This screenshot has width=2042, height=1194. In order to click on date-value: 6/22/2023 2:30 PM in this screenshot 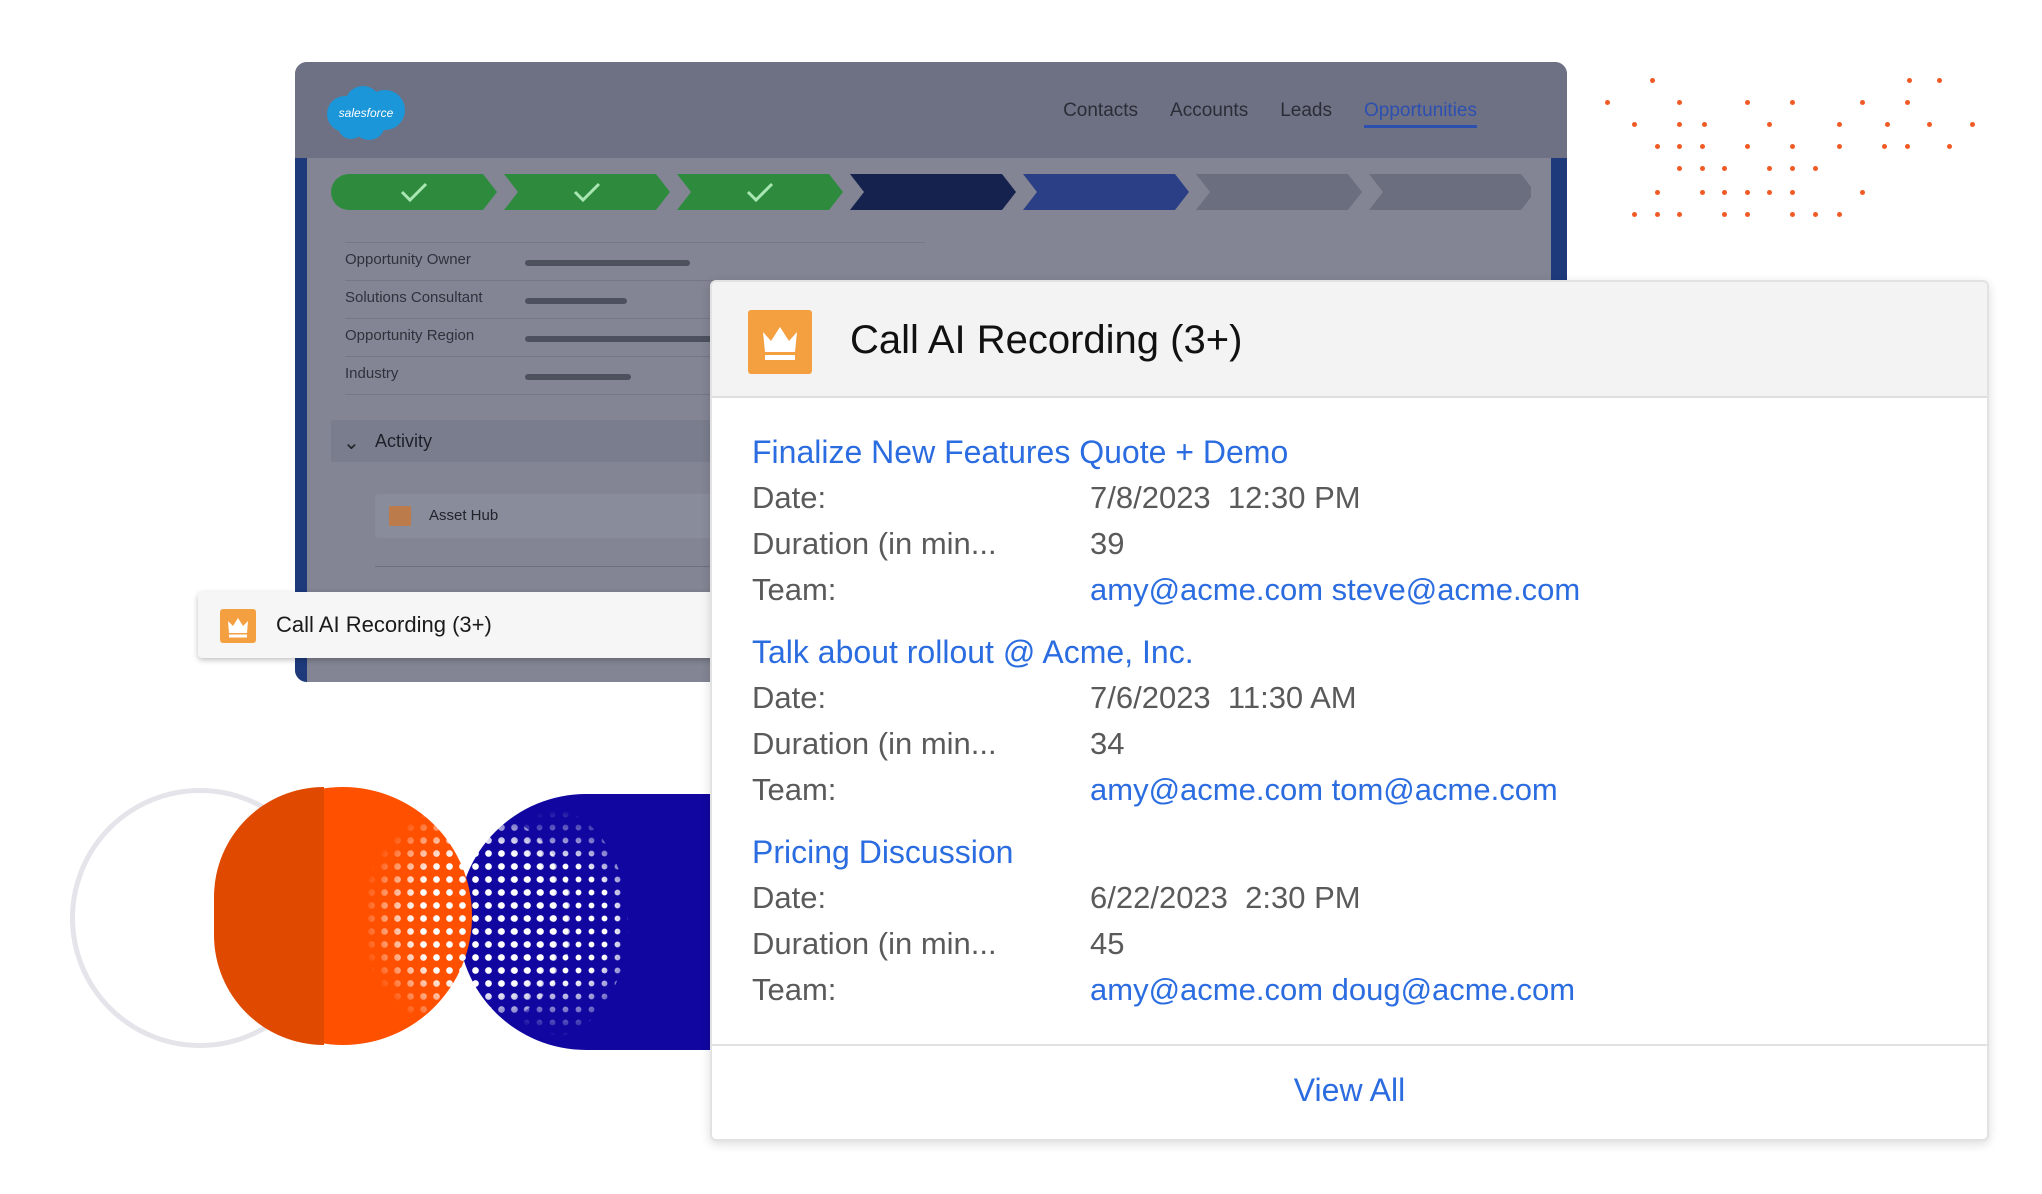, I will do `click(1225, 897)`.